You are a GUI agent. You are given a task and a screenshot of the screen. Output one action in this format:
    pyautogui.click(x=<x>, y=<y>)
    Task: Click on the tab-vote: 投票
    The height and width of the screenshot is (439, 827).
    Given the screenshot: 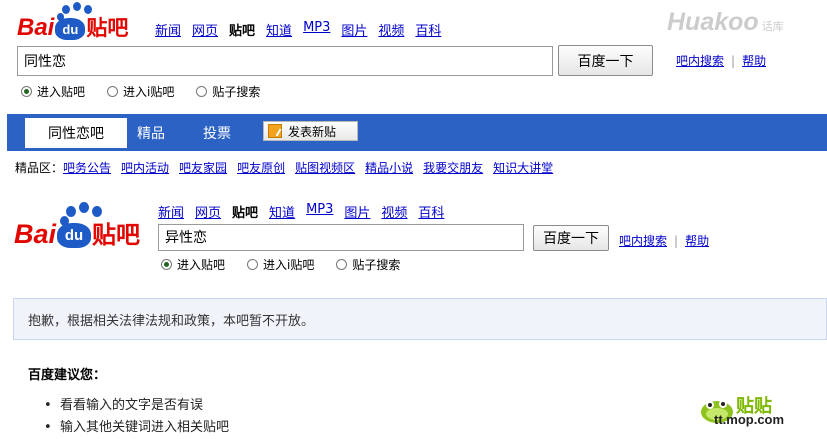 What is the action you would take?
    pyautogui.click(x=217, y=133)
    